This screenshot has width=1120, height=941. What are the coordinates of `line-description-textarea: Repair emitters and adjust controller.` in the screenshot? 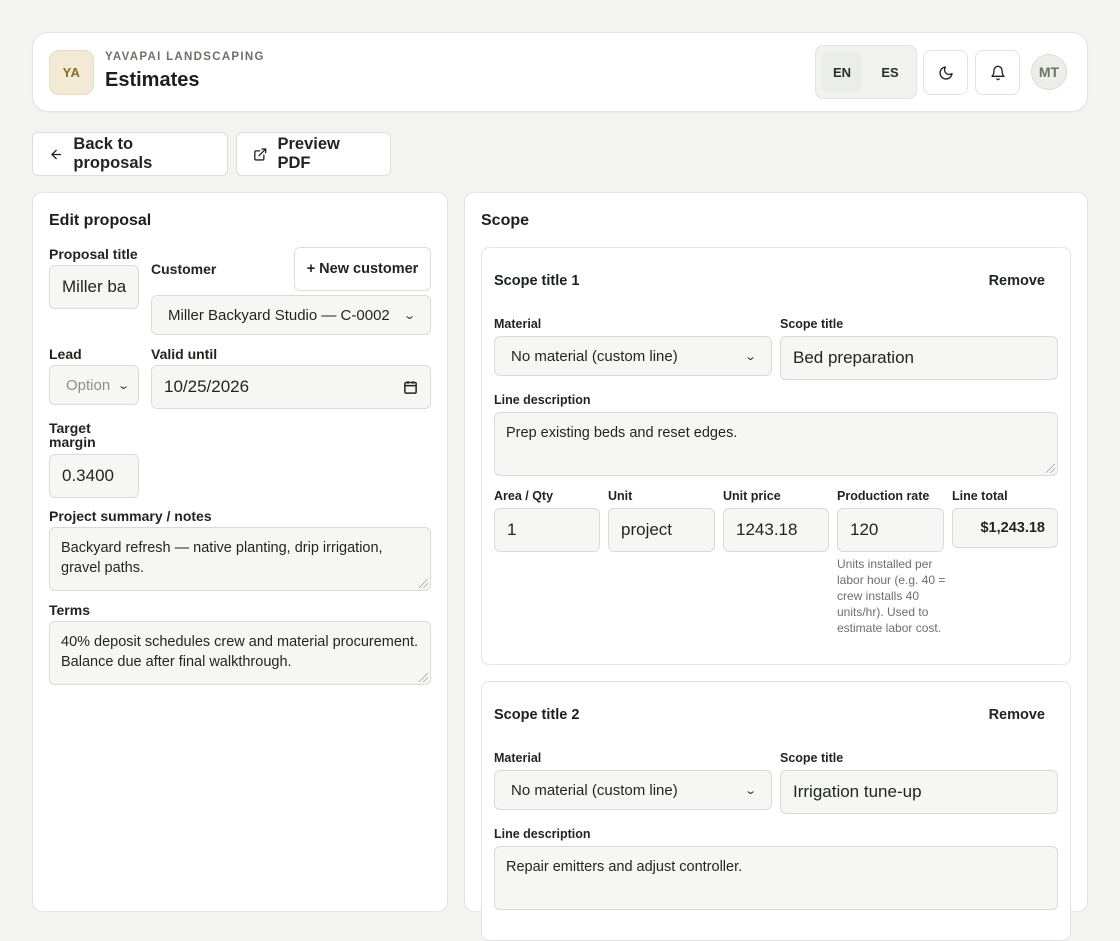 It's located at (776, 878).